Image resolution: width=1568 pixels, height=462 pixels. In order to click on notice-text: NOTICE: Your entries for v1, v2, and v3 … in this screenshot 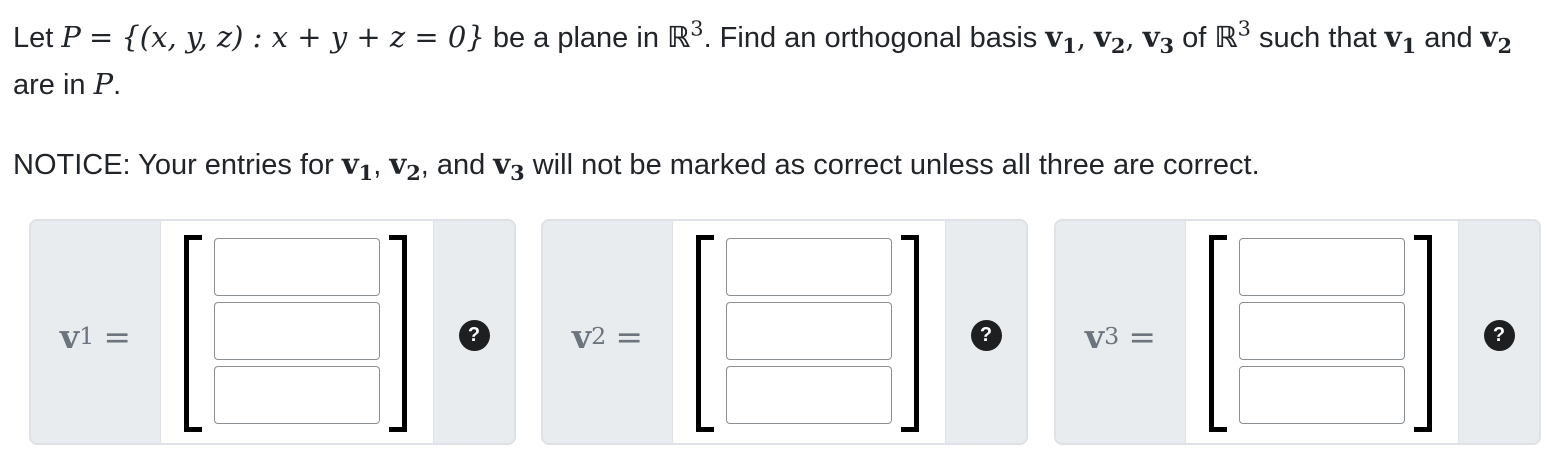, I will do `click(636, 166)`.